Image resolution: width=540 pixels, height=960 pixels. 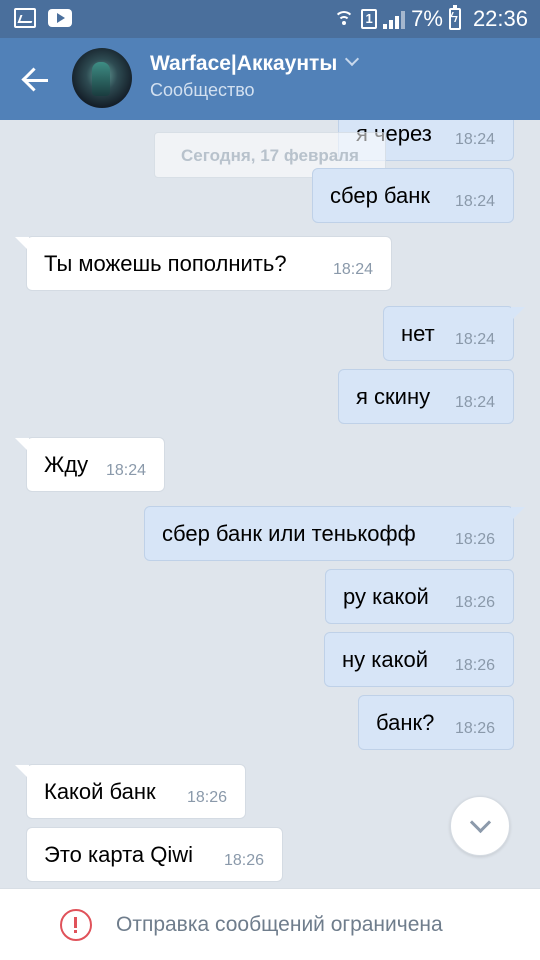 I want to click on message-text: Жду, so click(x=66, y=464).